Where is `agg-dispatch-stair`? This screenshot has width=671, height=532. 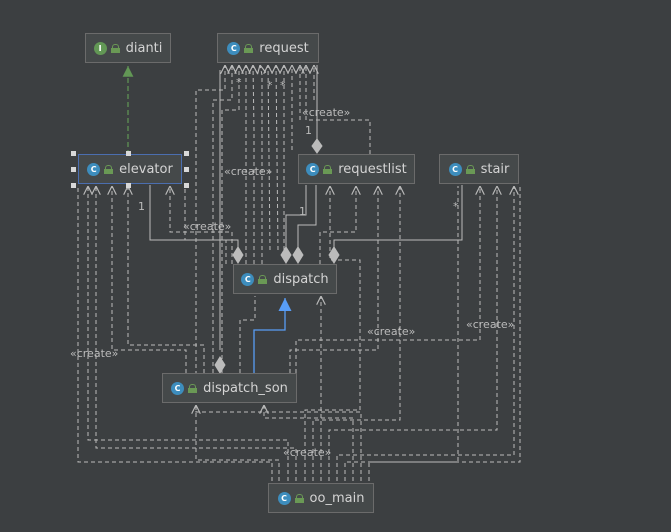 agg-dispatch-stair is located at coordinates (398, 216).